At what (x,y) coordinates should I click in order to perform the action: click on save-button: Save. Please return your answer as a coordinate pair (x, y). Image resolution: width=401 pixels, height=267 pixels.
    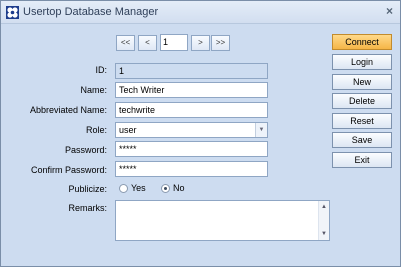
    Looking at the image, I should click on (362, 140).